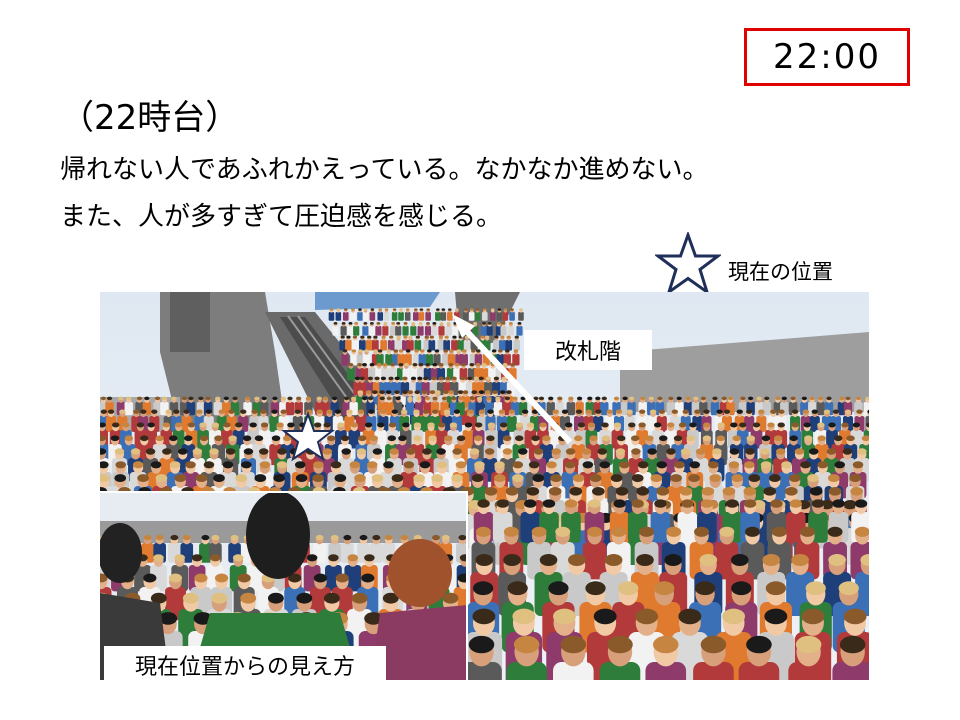 Image resolution: width=960 pixels, height=720 pixels. What do you see at coordinates (688, 264) in the screenshot?
I see `star-outline-icon` at bounding box center [688, 264].